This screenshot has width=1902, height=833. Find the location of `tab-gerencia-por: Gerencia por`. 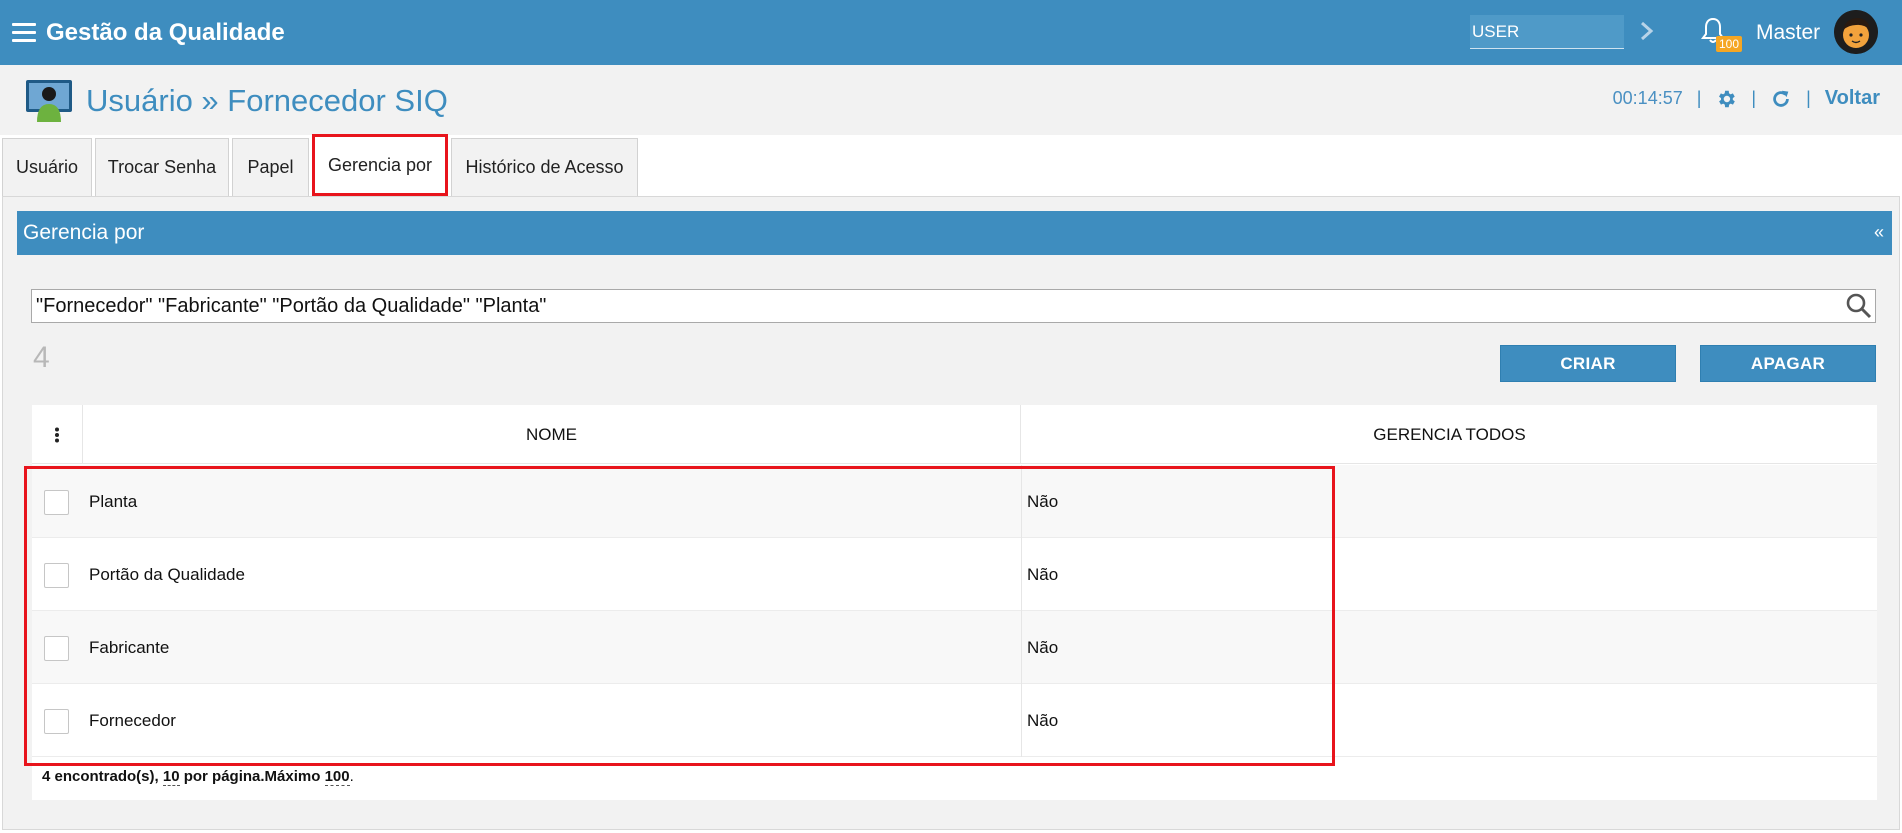

tab-gerencia-por: Gerencia por is located at coordinates (380, 165).